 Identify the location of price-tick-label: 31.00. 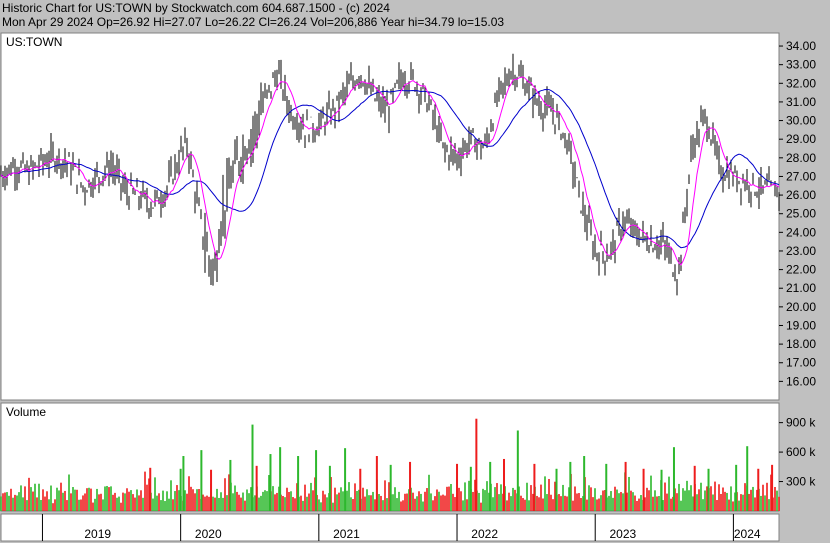
(801, 102).